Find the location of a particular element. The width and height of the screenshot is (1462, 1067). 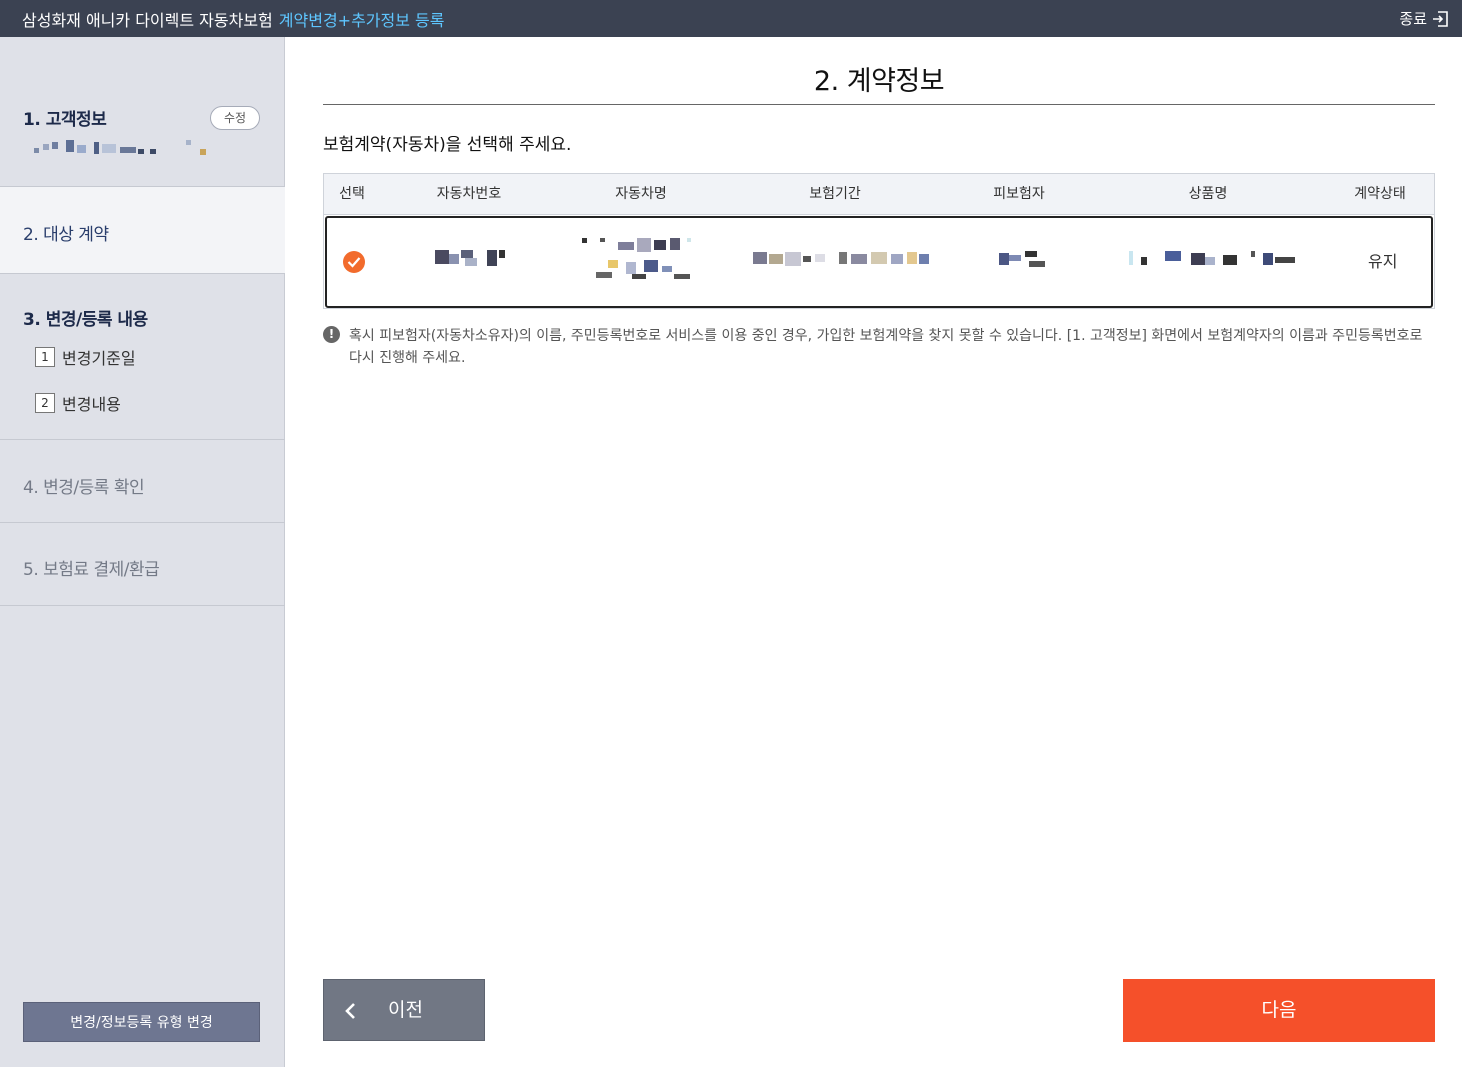

top-bar: 삼성화재 애니카 다이렉트 자동차보험 계약변경+추가정보 등록 종료 is located at coordinates (731, 18).